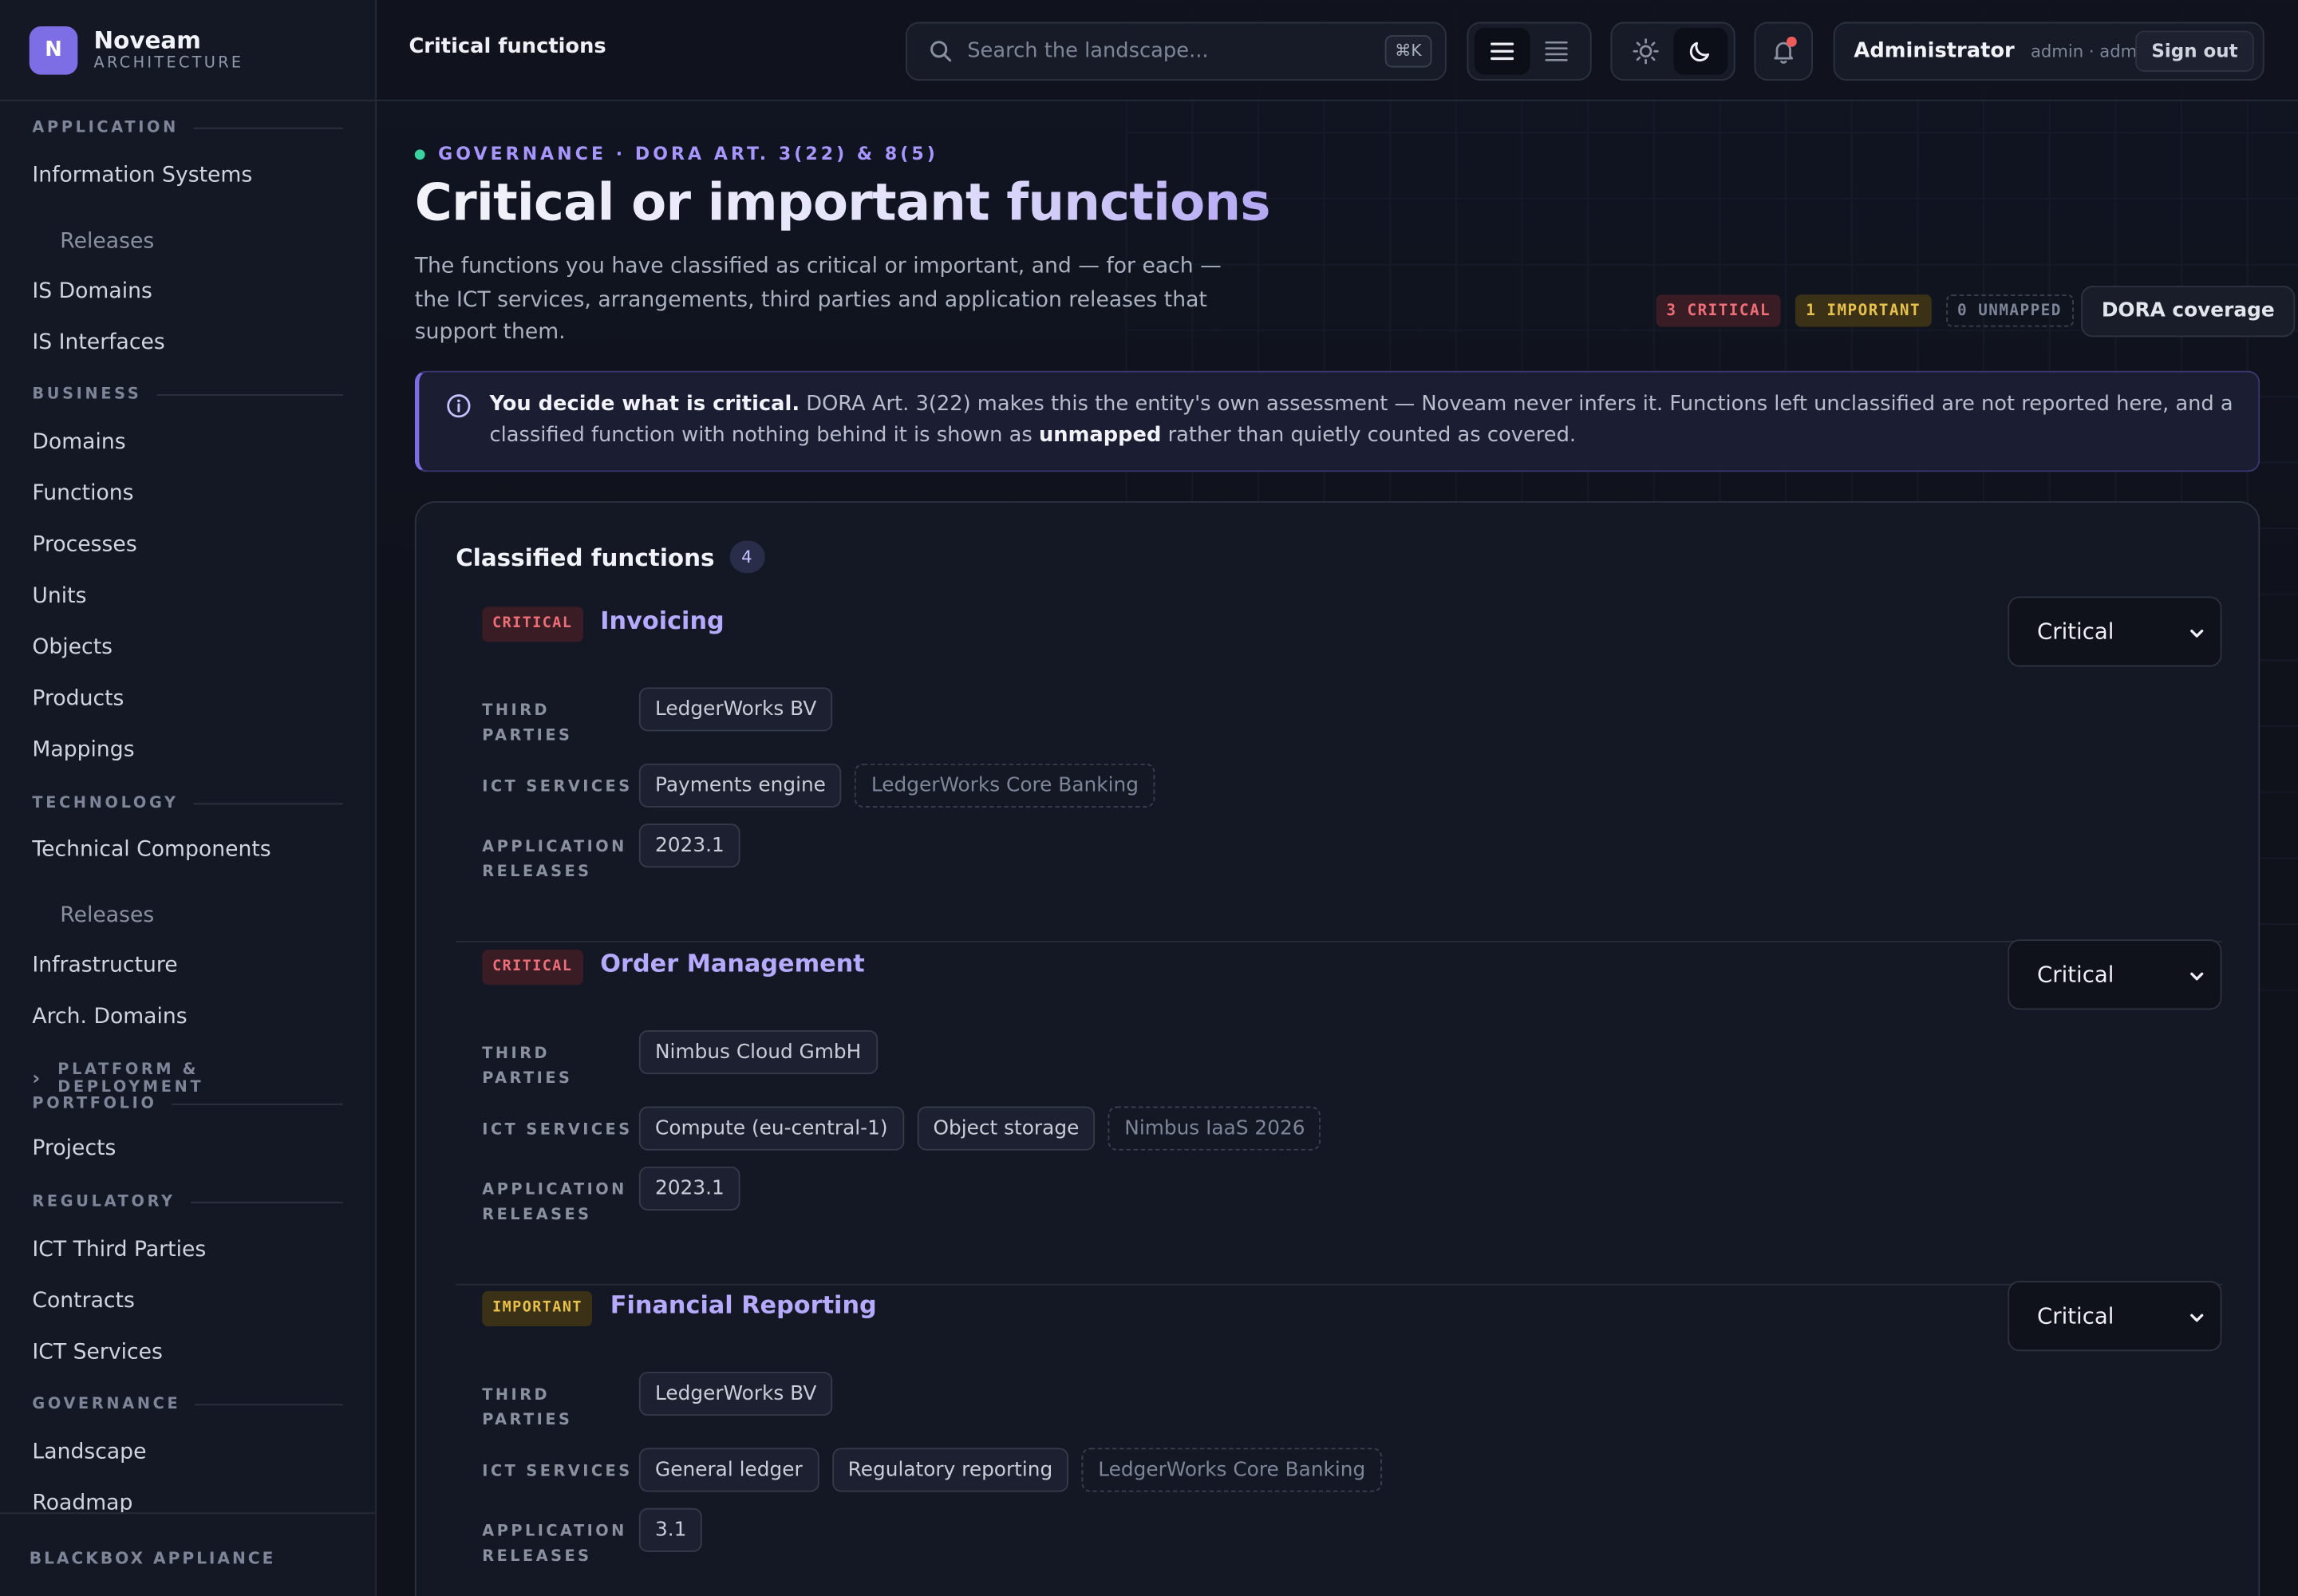 This screenshot has height=1596, width=2298. What do you see at coordinates (98, 343) in the screenshot?
I see `sidebar-item-is-interfaces: IS Interfaces` at bounding box center [98, 343].